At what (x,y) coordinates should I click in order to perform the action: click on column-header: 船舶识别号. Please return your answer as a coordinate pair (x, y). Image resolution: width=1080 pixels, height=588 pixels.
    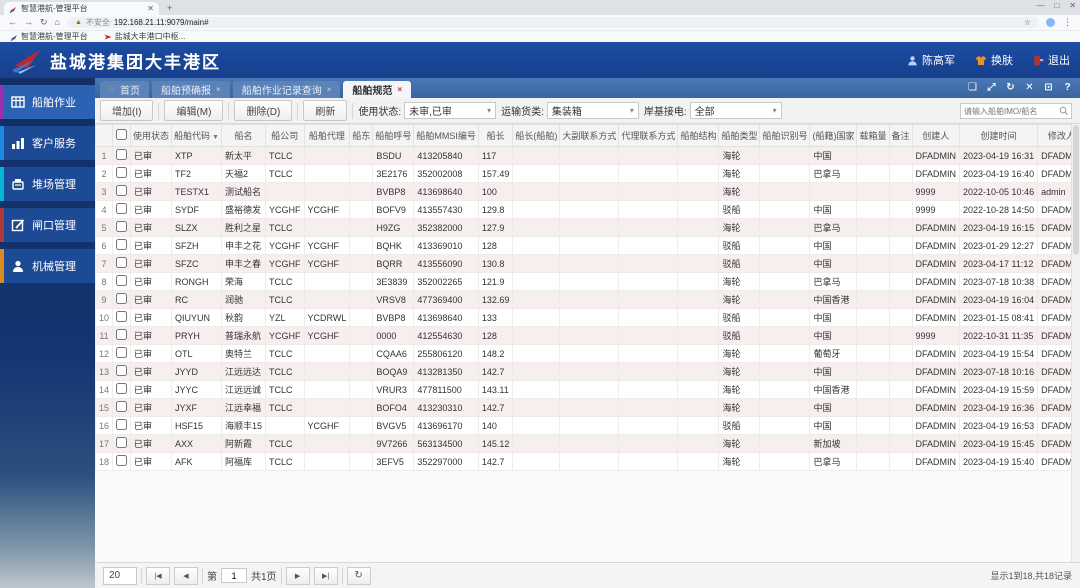
    Looking at the image, I should click on (785, 135).